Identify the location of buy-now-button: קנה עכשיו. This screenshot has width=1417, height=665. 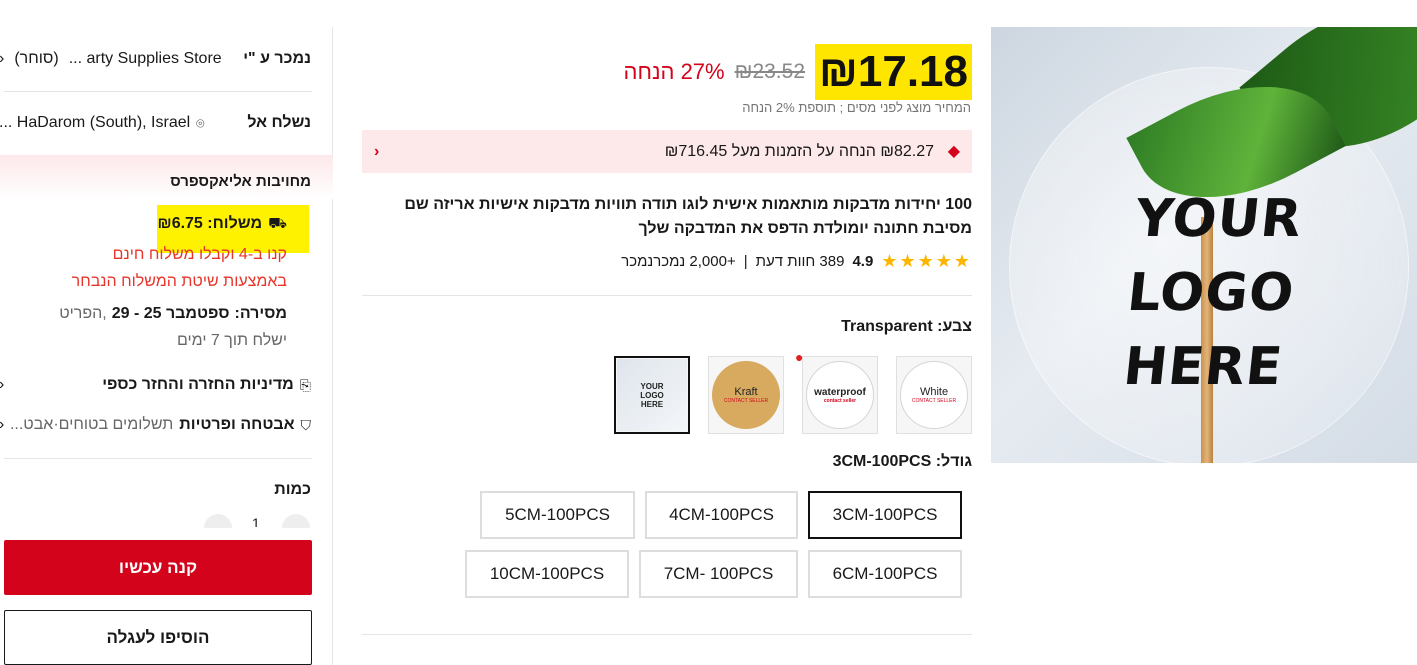
(158, 567).